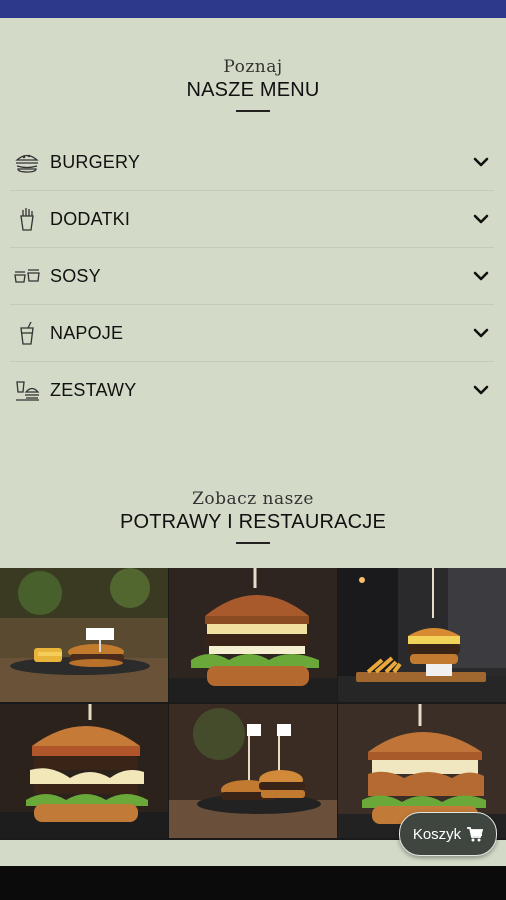 This screenshot has height=900, width=506. I want to click on menu-kicker: Poznaj, so click(253, 67).